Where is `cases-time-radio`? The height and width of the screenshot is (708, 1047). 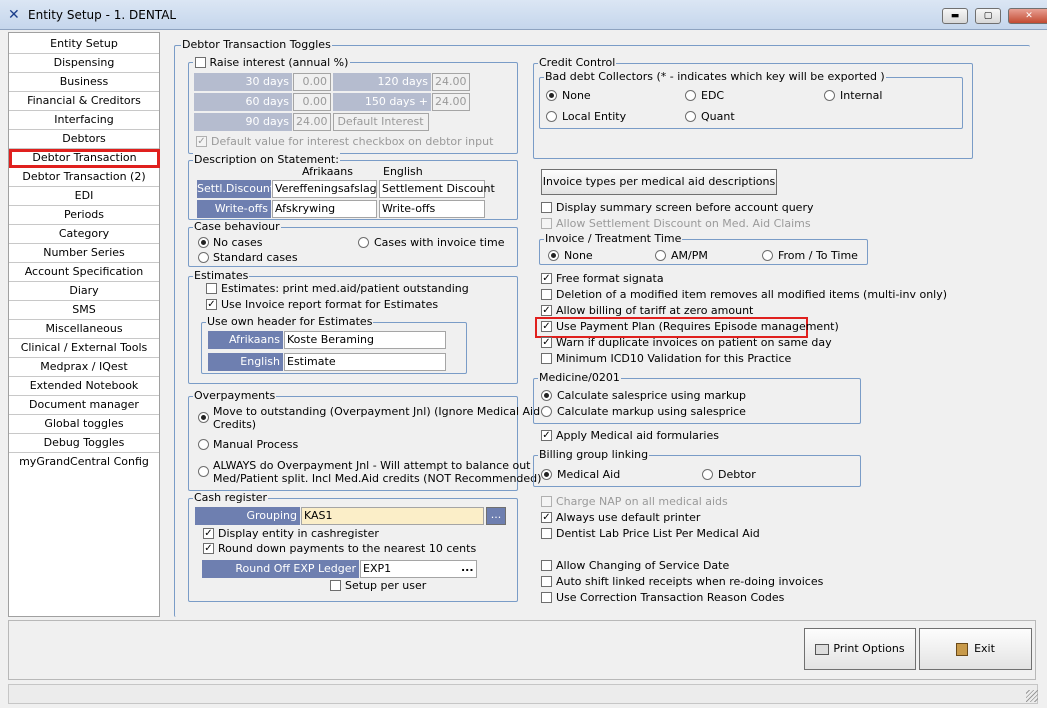
cases-time-radio is located at coordinates (363, 242).